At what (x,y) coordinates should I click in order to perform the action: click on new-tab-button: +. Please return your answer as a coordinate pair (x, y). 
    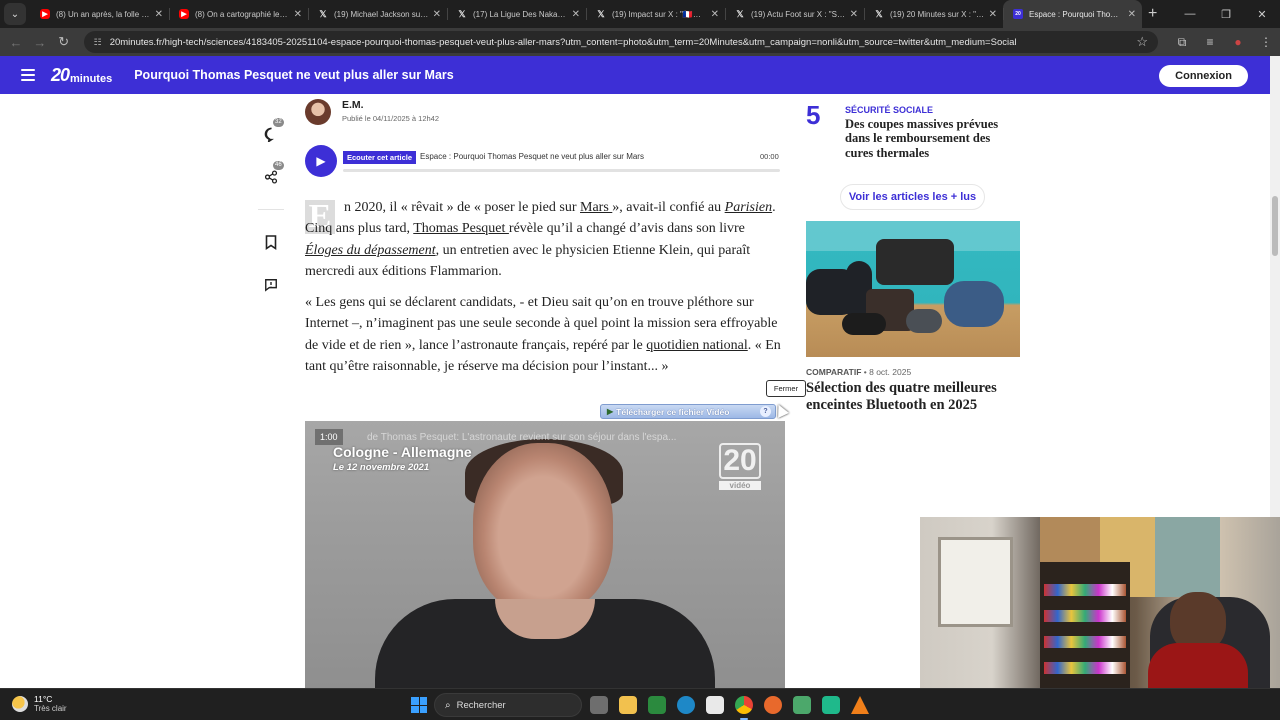
    Looking at the image, I should click on (1152, 14).